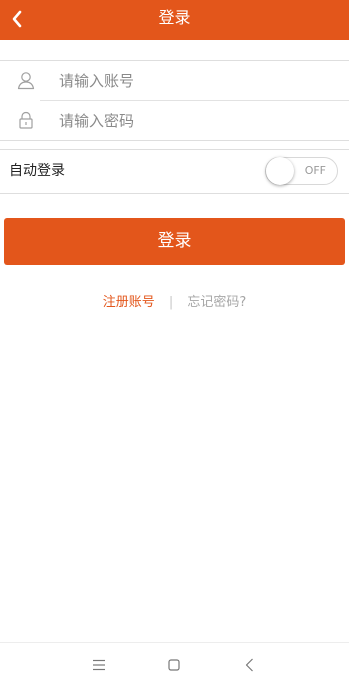 This screenshot has height=687, width=349. What do you see at coordinates (189, 121) in the screenshot?
I see `password-input` at bounding box center [189, 121].